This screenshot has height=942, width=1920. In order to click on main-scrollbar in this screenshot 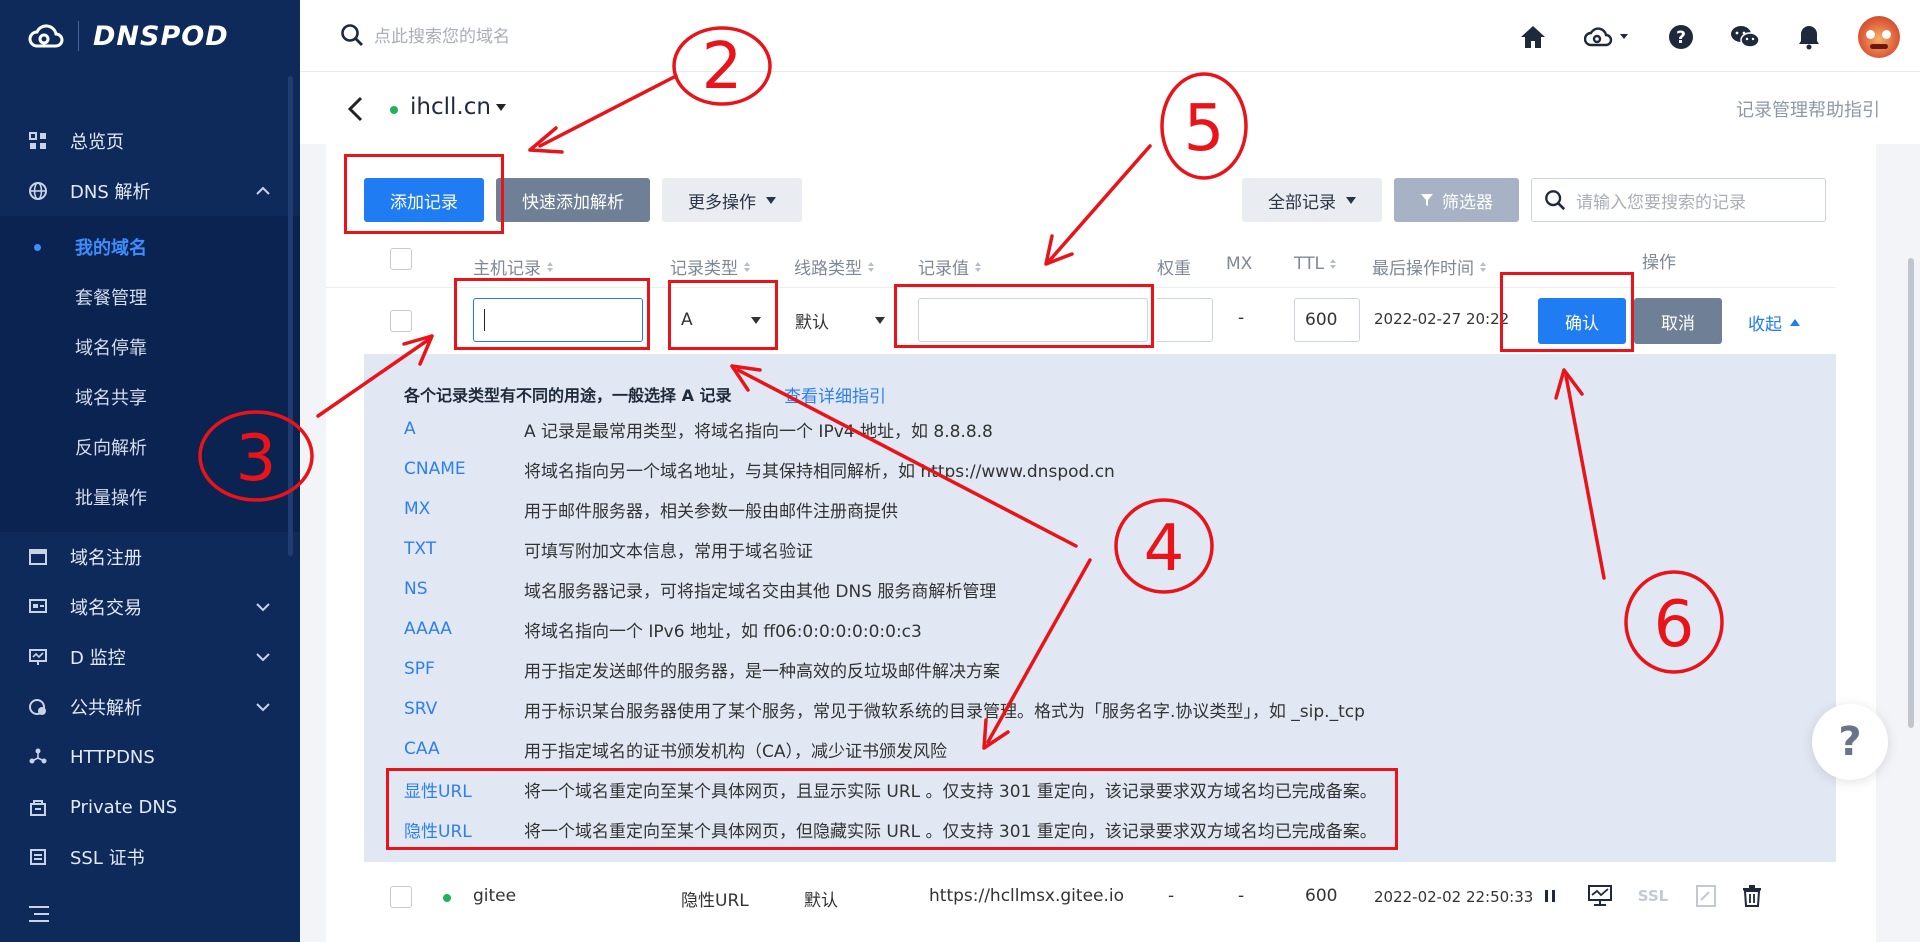, I will do `click(1911, 493)`.